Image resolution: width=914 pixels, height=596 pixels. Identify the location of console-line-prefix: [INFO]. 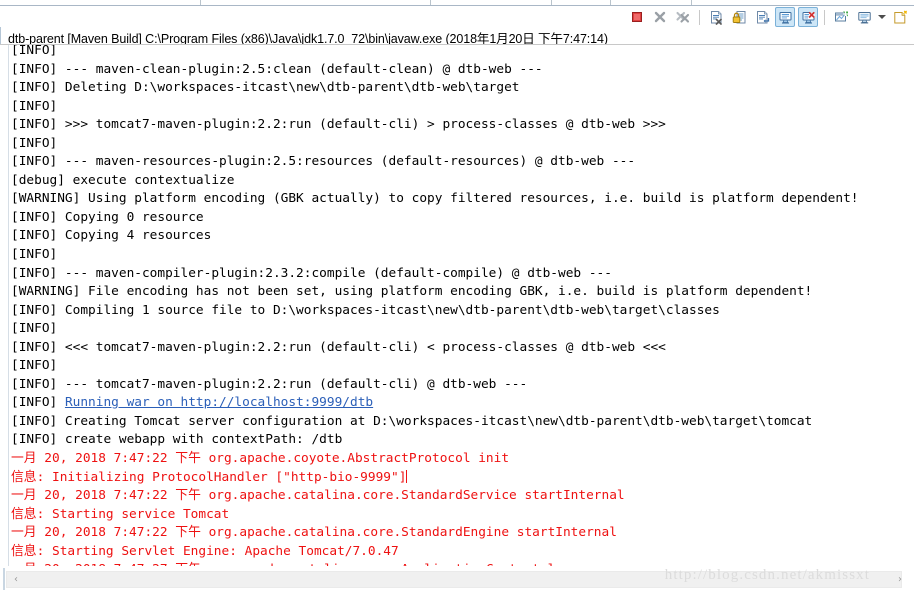
(38, 403).